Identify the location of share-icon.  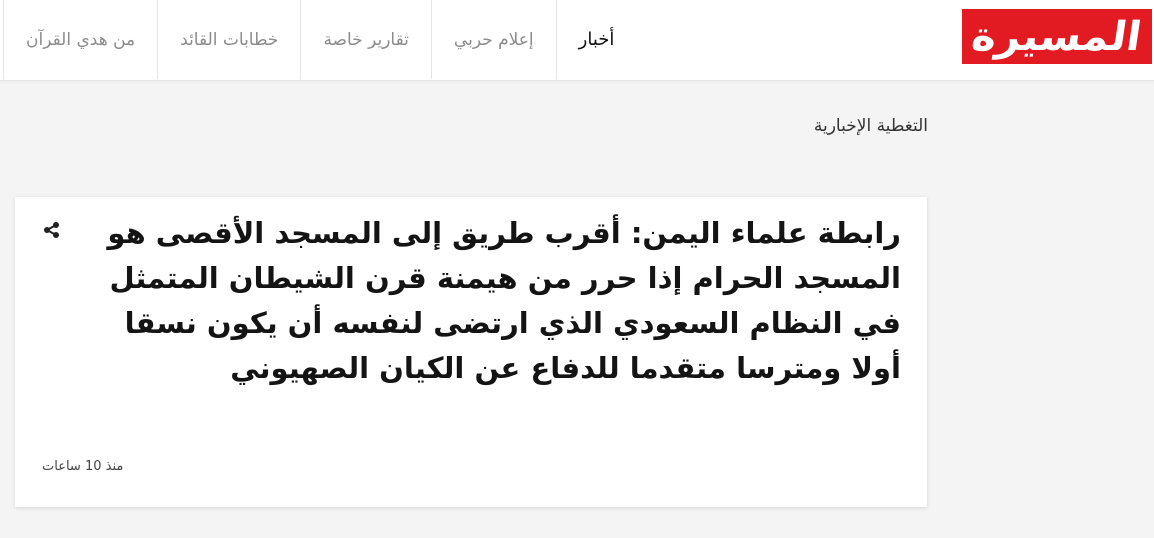
(52, 230).